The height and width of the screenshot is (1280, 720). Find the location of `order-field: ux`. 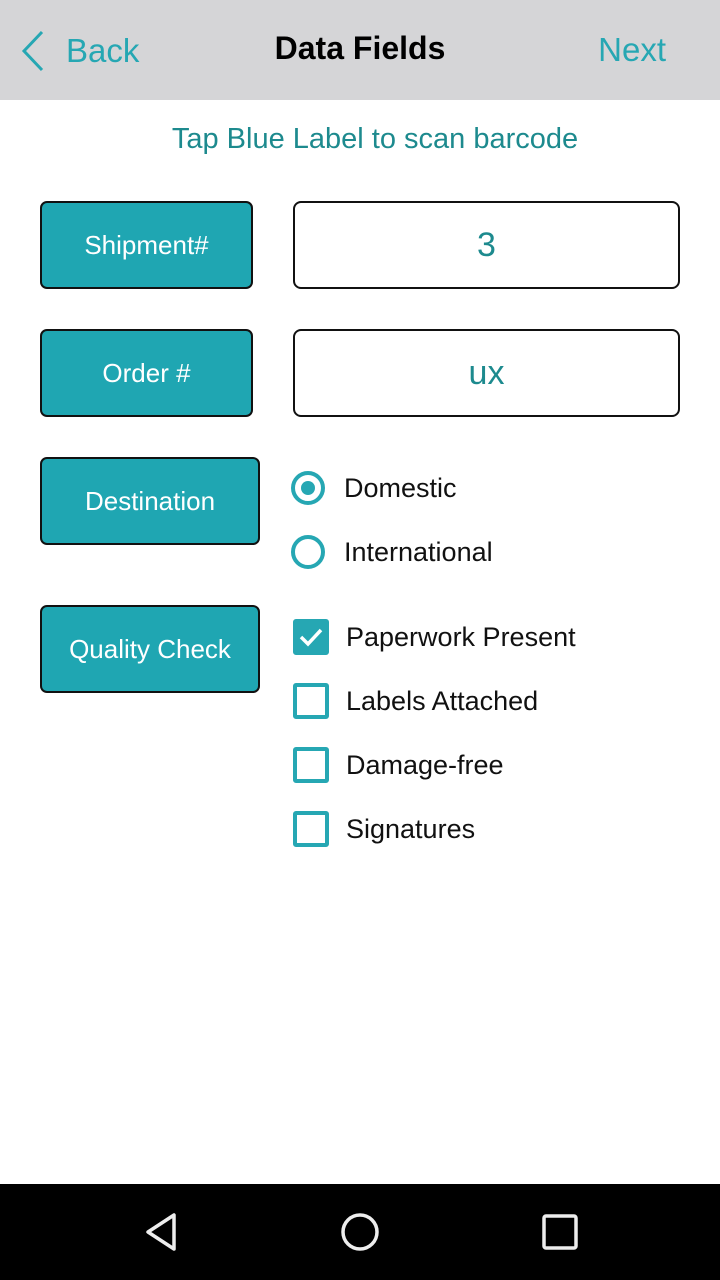

order-field: ux is located at coordinates (486, 373).